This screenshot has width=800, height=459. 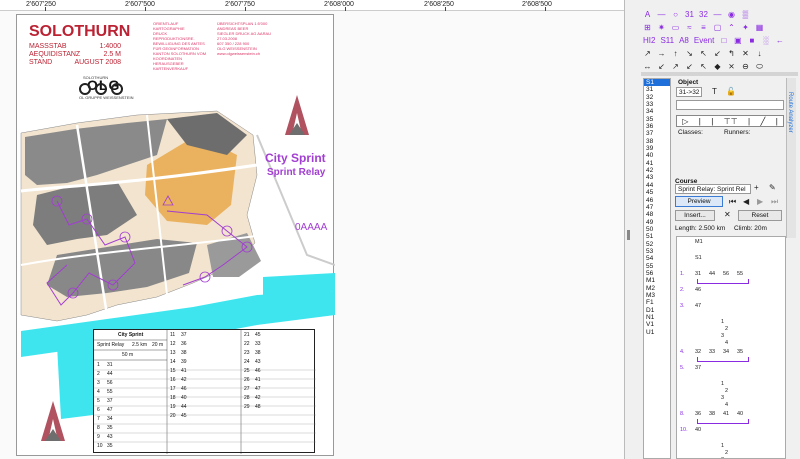 What do you see at coordinates (657, 258) in the screenshot?
I see `control-list-item: 54` at bounding box center [657, 258].